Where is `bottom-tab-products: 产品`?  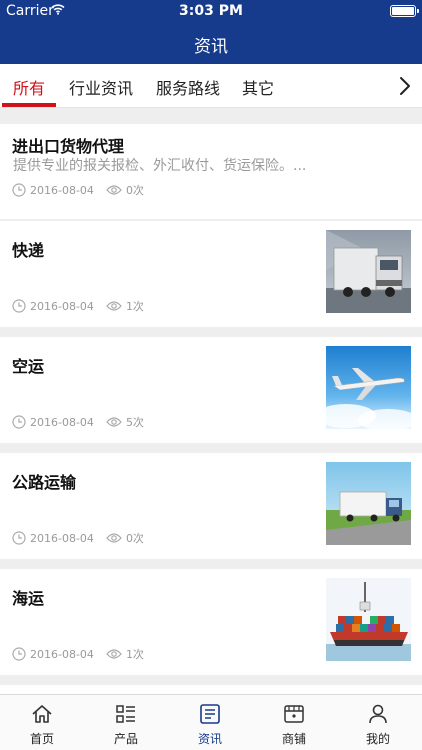
bottom-tab-products: 产品 is located at coordinates (126, 722).